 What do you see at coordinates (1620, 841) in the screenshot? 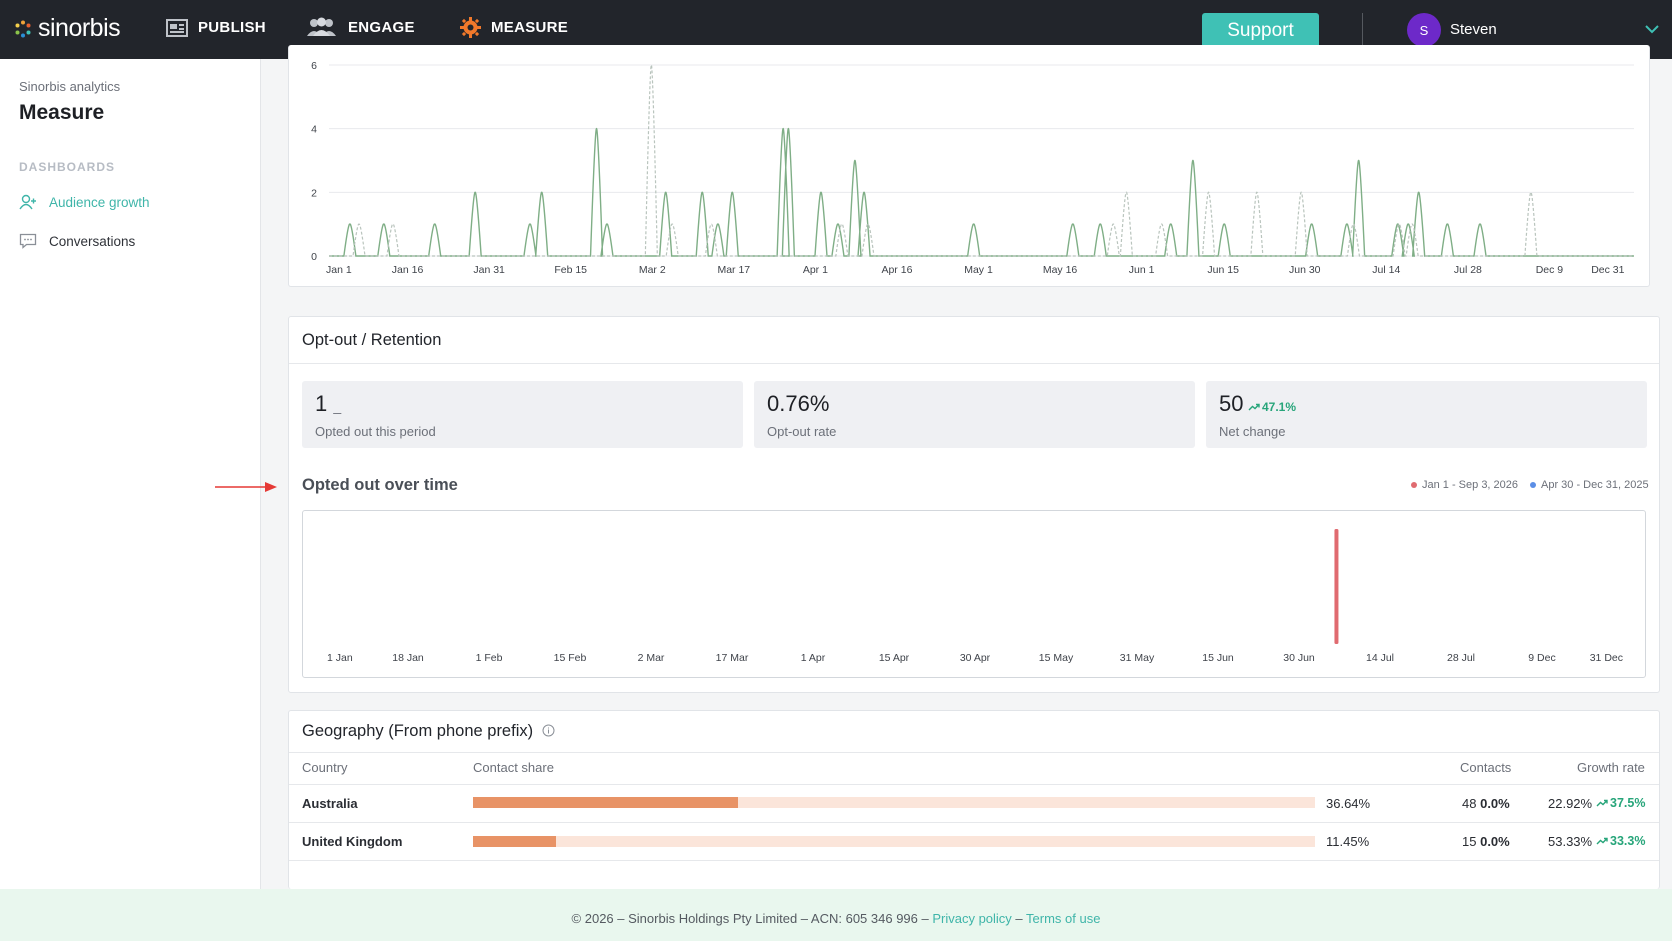
I see `growth-trend: 33.3%` at bounding box center [1620, 841].